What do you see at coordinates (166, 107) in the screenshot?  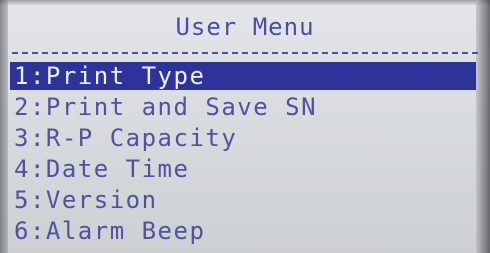 I see `menu-item-label: 2:Print and Save SN` at bounding box center [166, 107].